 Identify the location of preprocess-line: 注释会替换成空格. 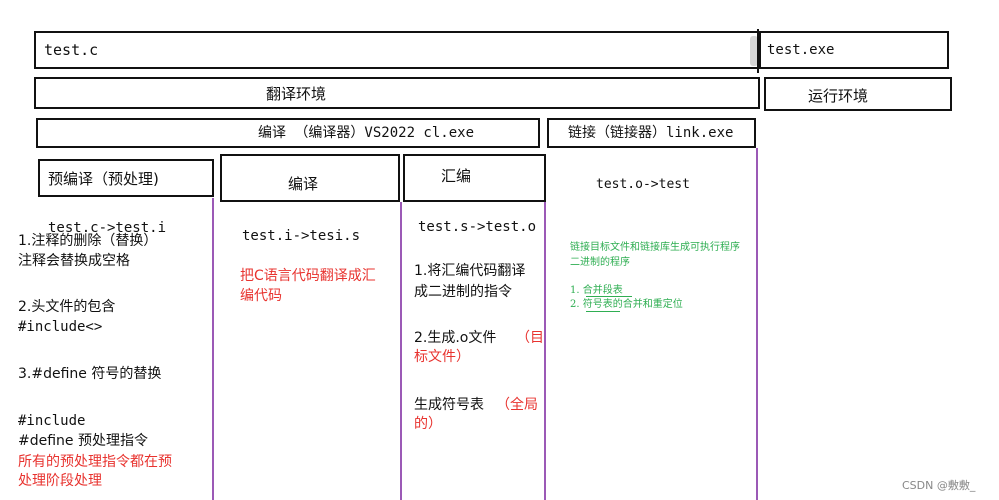
(74, 261).